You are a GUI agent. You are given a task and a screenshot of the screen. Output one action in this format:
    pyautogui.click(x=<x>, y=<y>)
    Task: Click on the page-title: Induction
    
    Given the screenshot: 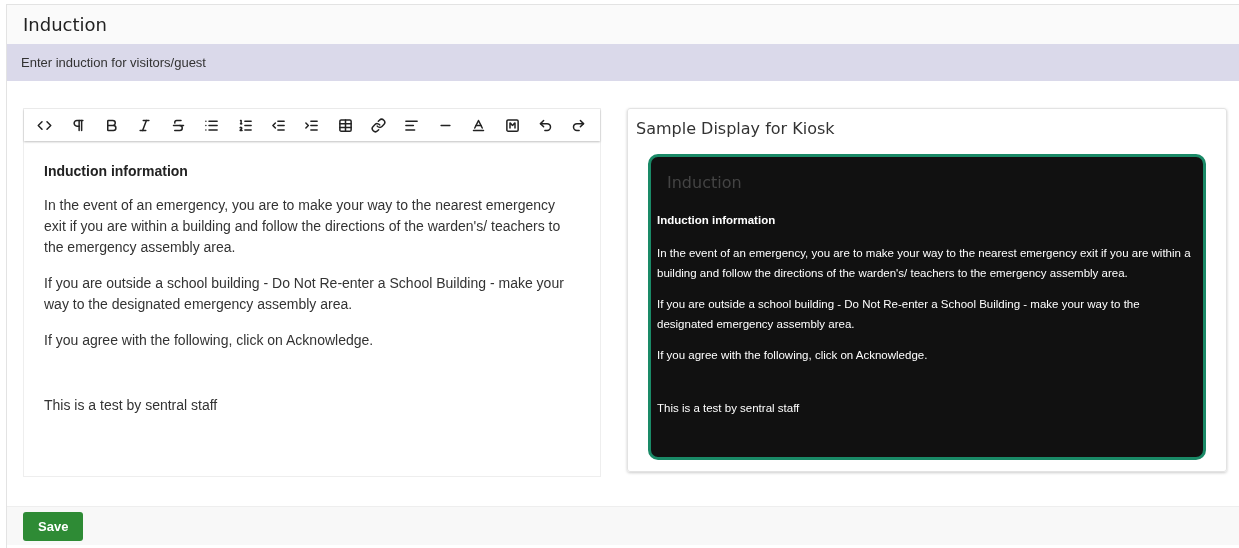 What is the action you would take?
    pyautogui.click(x=65, y=24)
    